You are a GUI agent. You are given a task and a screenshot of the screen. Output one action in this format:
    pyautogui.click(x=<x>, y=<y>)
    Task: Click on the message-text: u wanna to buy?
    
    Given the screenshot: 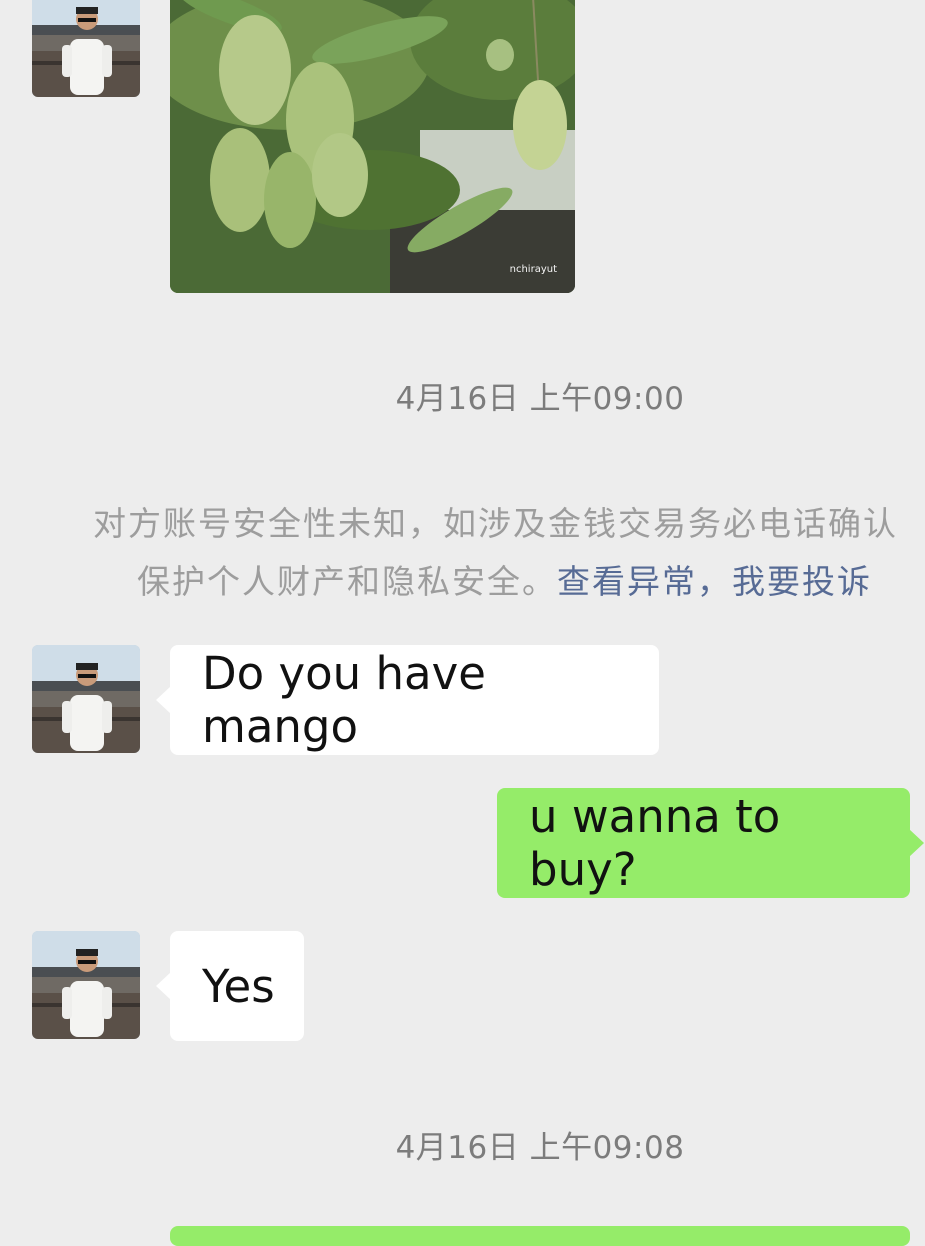 What is the action you would take?
    pyautogui.click(x=655, y=843)
    